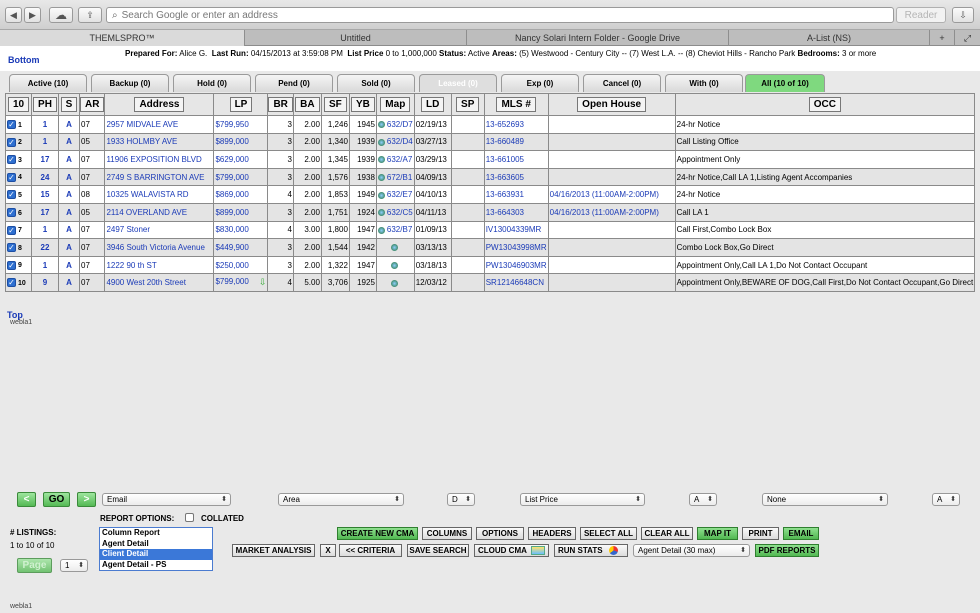  What do you see at coordinates (704, 83) in the screenshot?
I see `tab-with: With (0)` at bounding box center [704, 83].